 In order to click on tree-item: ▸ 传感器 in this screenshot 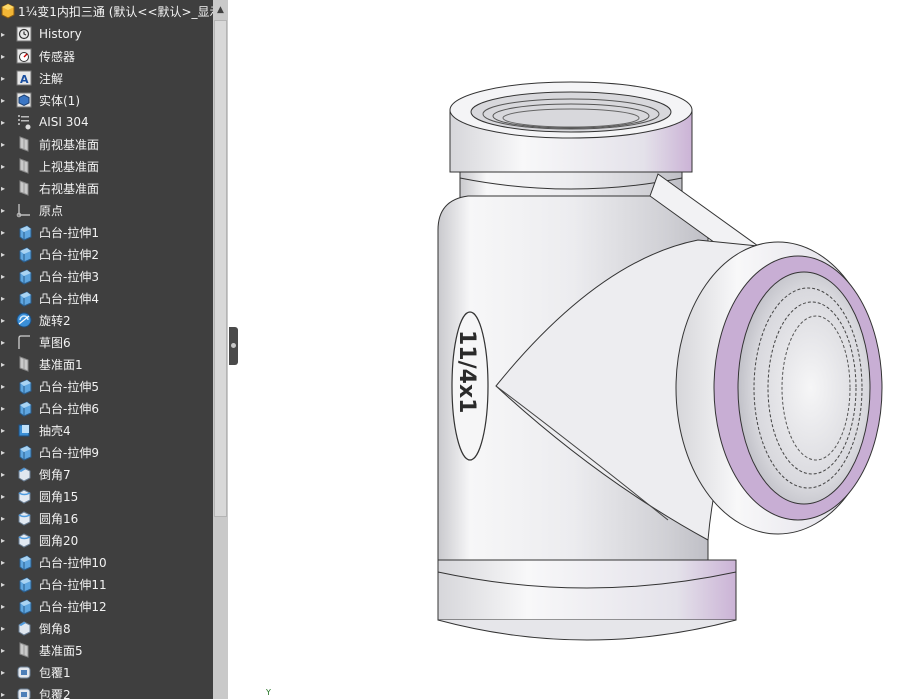, I will do `click(106, 56)`.